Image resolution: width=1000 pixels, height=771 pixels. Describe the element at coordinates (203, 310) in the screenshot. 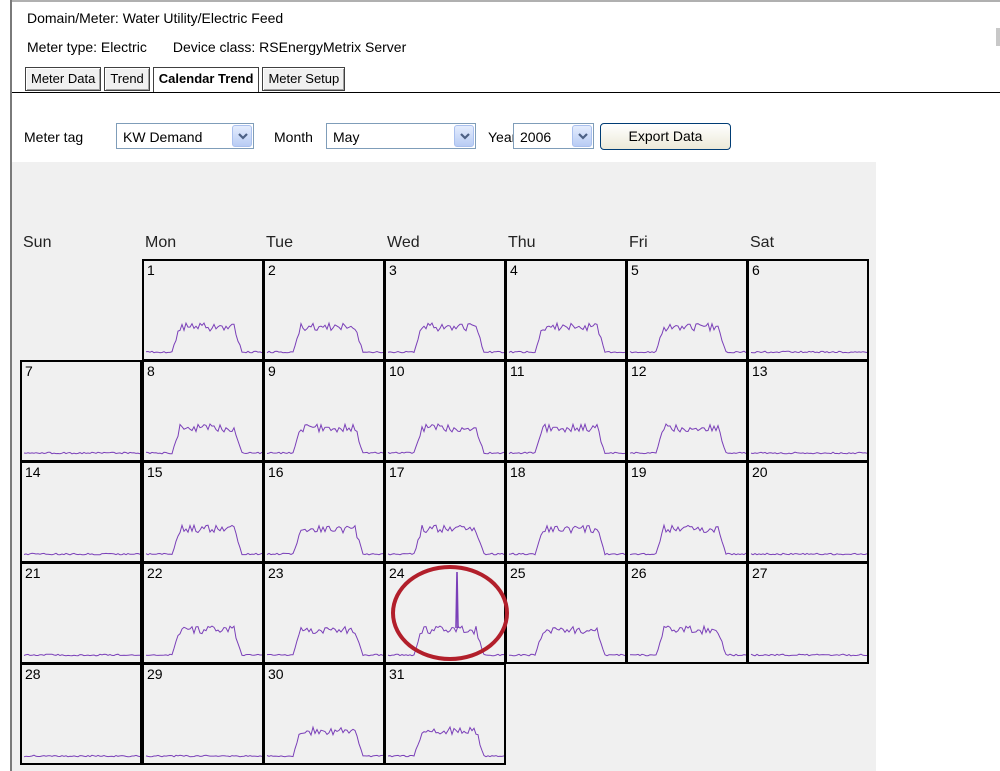

I see `calendar-day-1: 1` at that location.